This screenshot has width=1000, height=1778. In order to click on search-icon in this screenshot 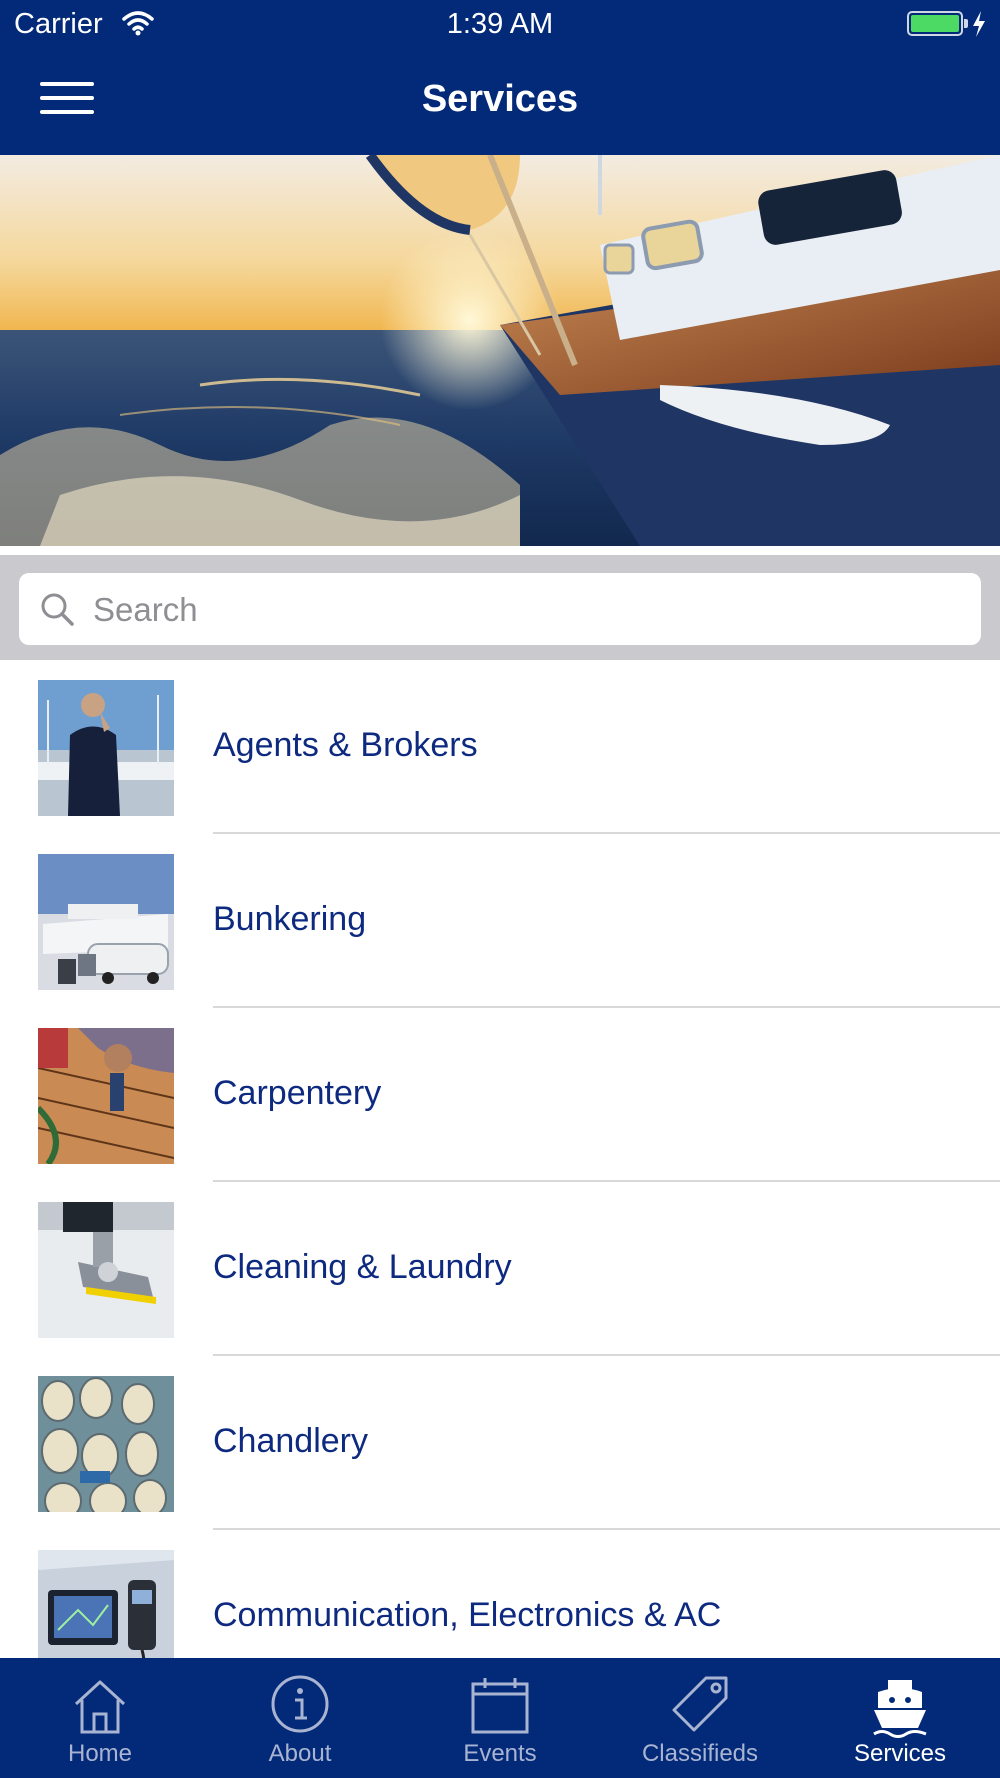, I will do `click(57, 609)`.